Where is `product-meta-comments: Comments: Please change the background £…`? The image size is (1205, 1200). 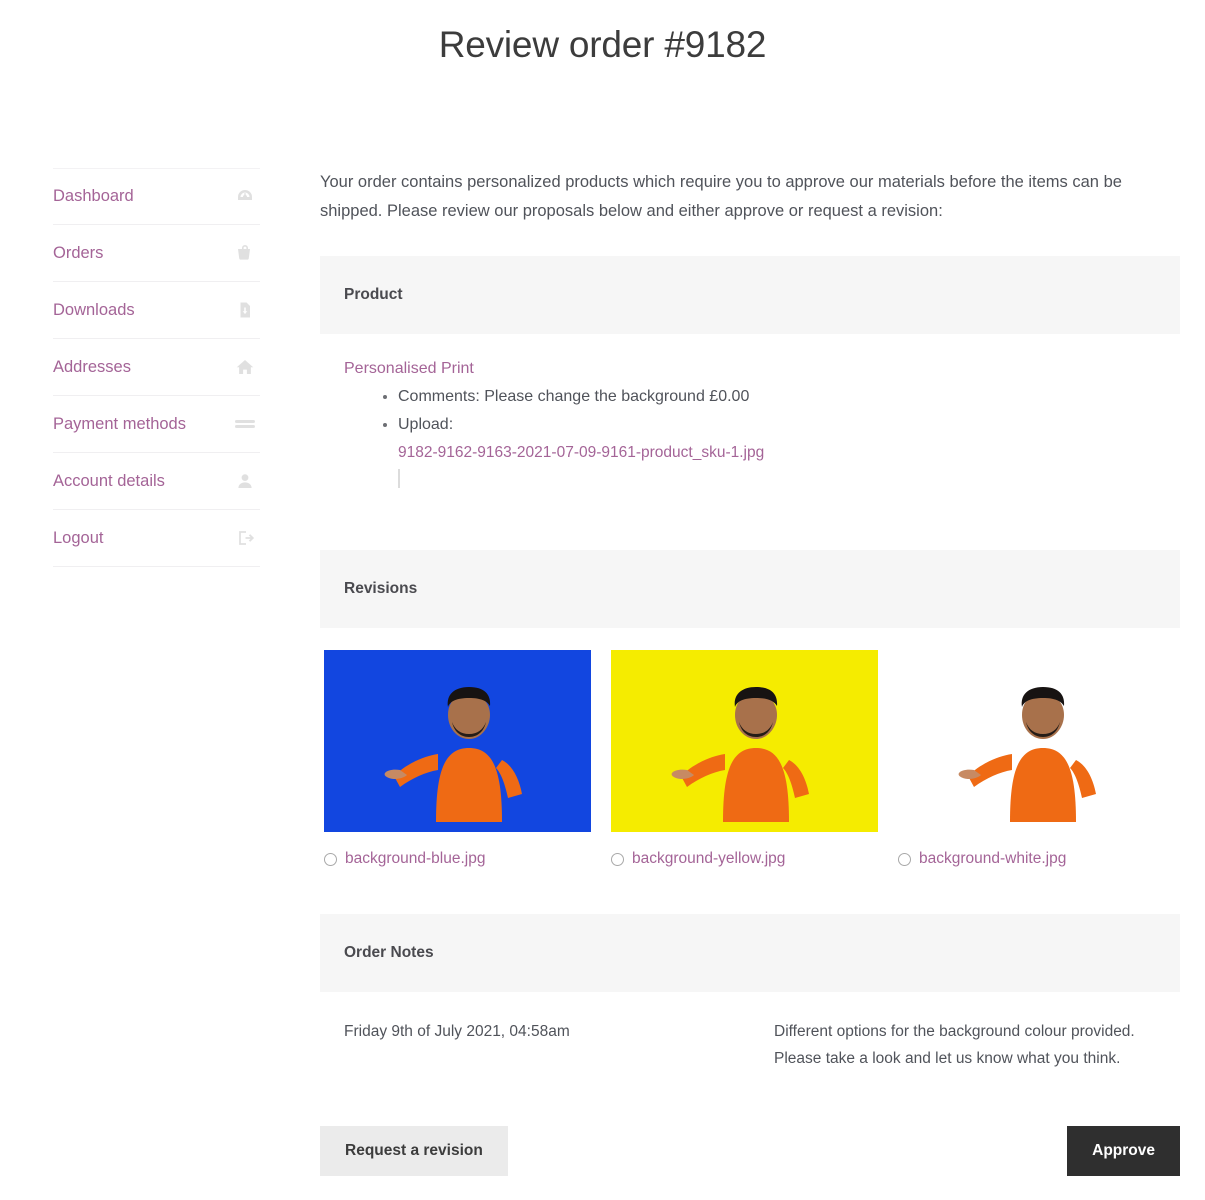
product-meta-comments: Comments: Please change the background £… is located at coordinates (777, 397).